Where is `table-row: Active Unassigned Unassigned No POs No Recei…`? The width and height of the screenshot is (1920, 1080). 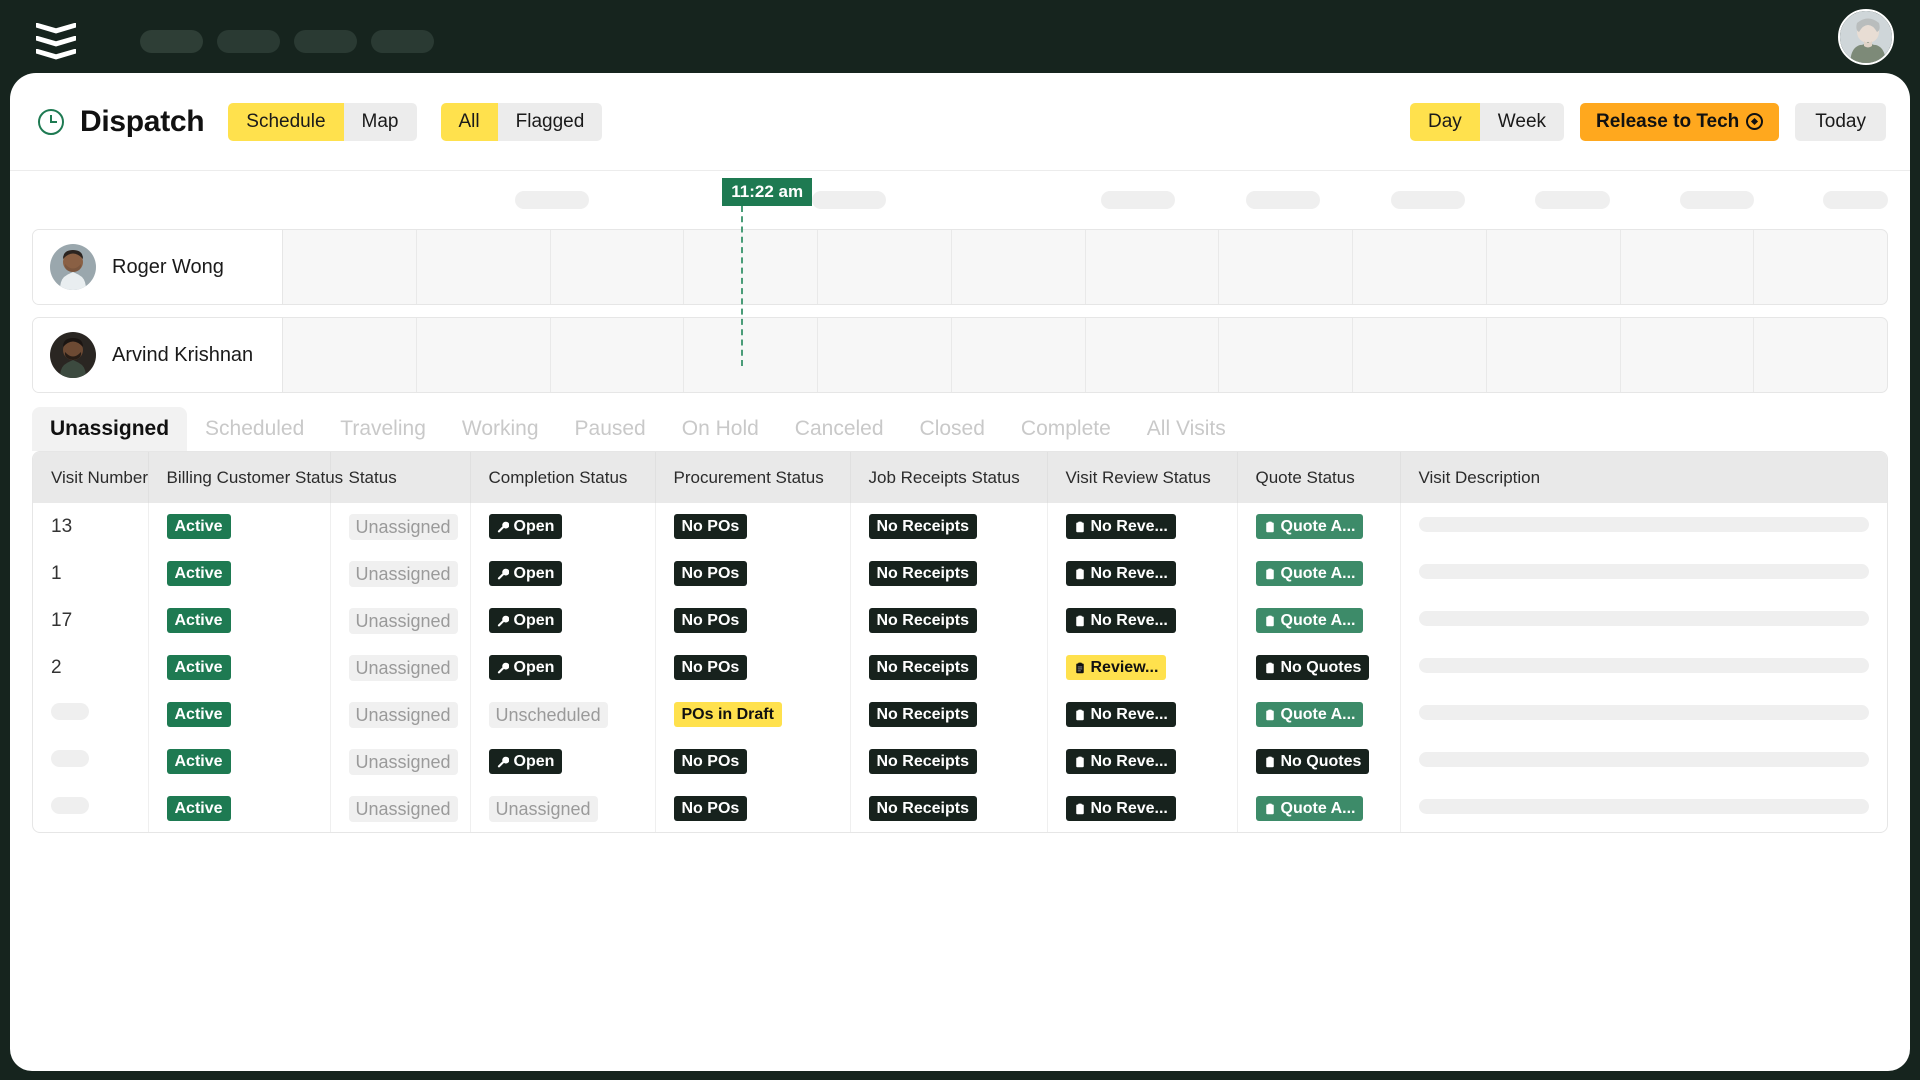
table-row: Active Unassigned Unassigned No POs No Recei… is located at coordinates (960, 808).